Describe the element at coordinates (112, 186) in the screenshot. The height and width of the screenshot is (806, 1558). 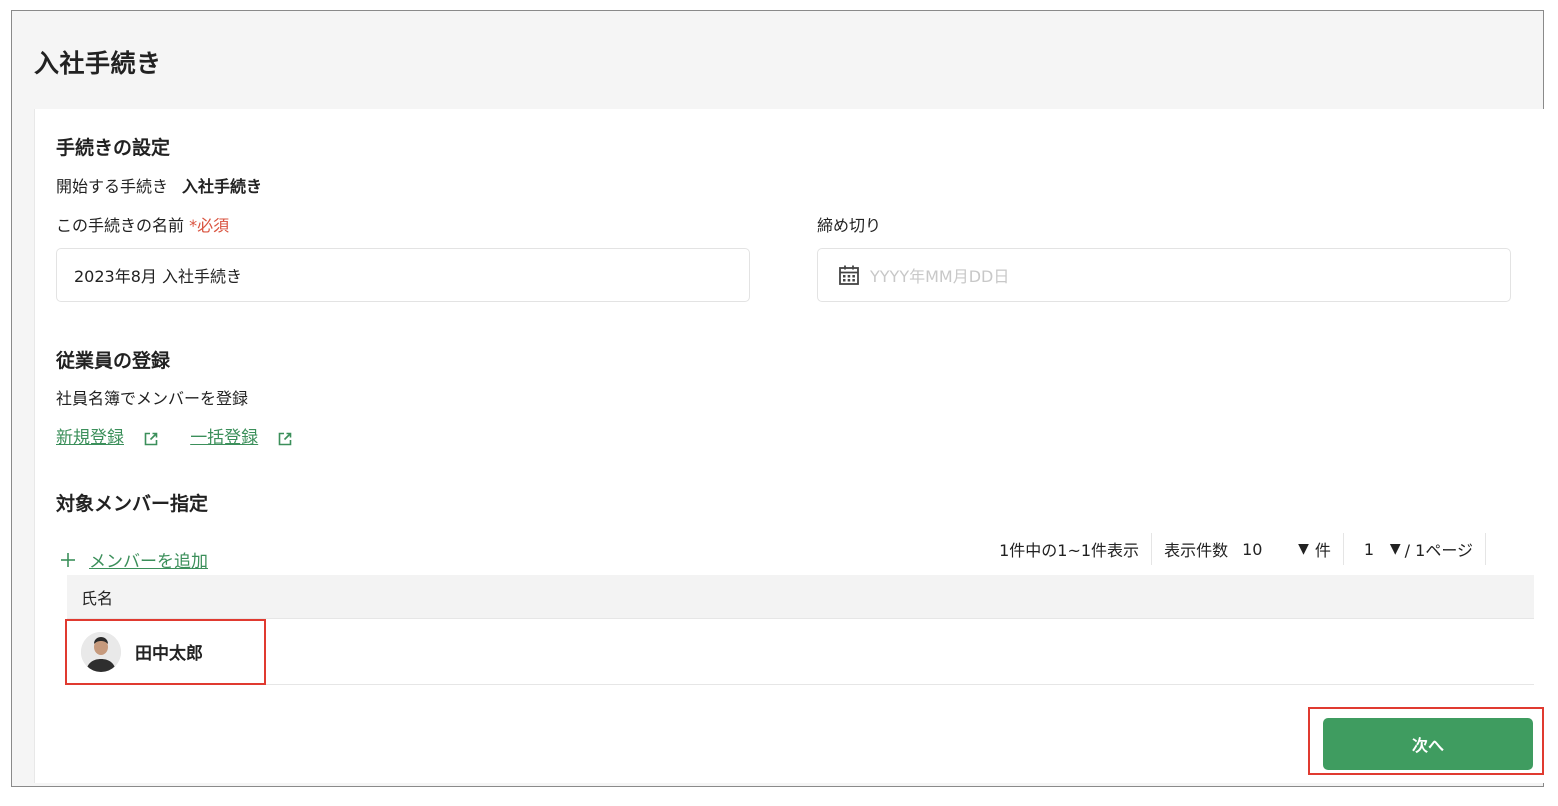
I see `start-procedure-label: 開始する手続き` at that location.